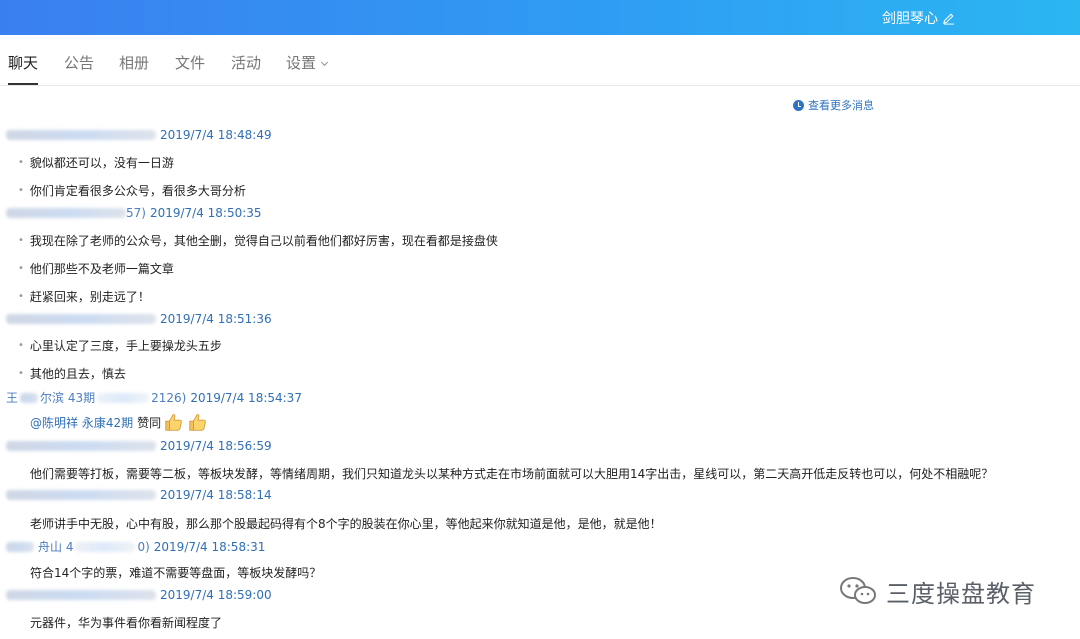 The height and width of the screenshot is (639, 1080). What do you see at coordinates (154, 398) in the screenshot?
I see `message-header: 王 尔滨 43期 2126) 2019/7/4 18:54:37` at bounding box center [154, 398].